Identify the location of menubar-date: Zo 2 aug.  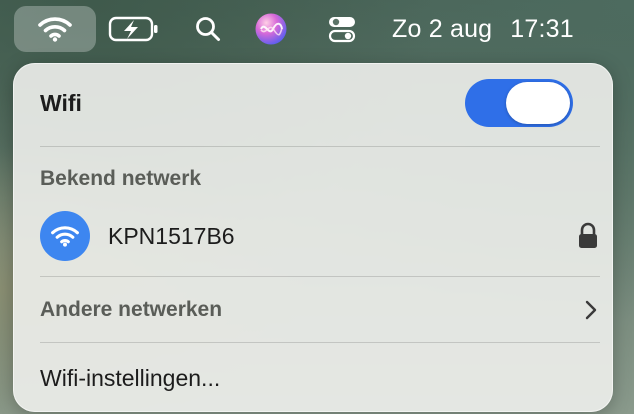
(442, 28).